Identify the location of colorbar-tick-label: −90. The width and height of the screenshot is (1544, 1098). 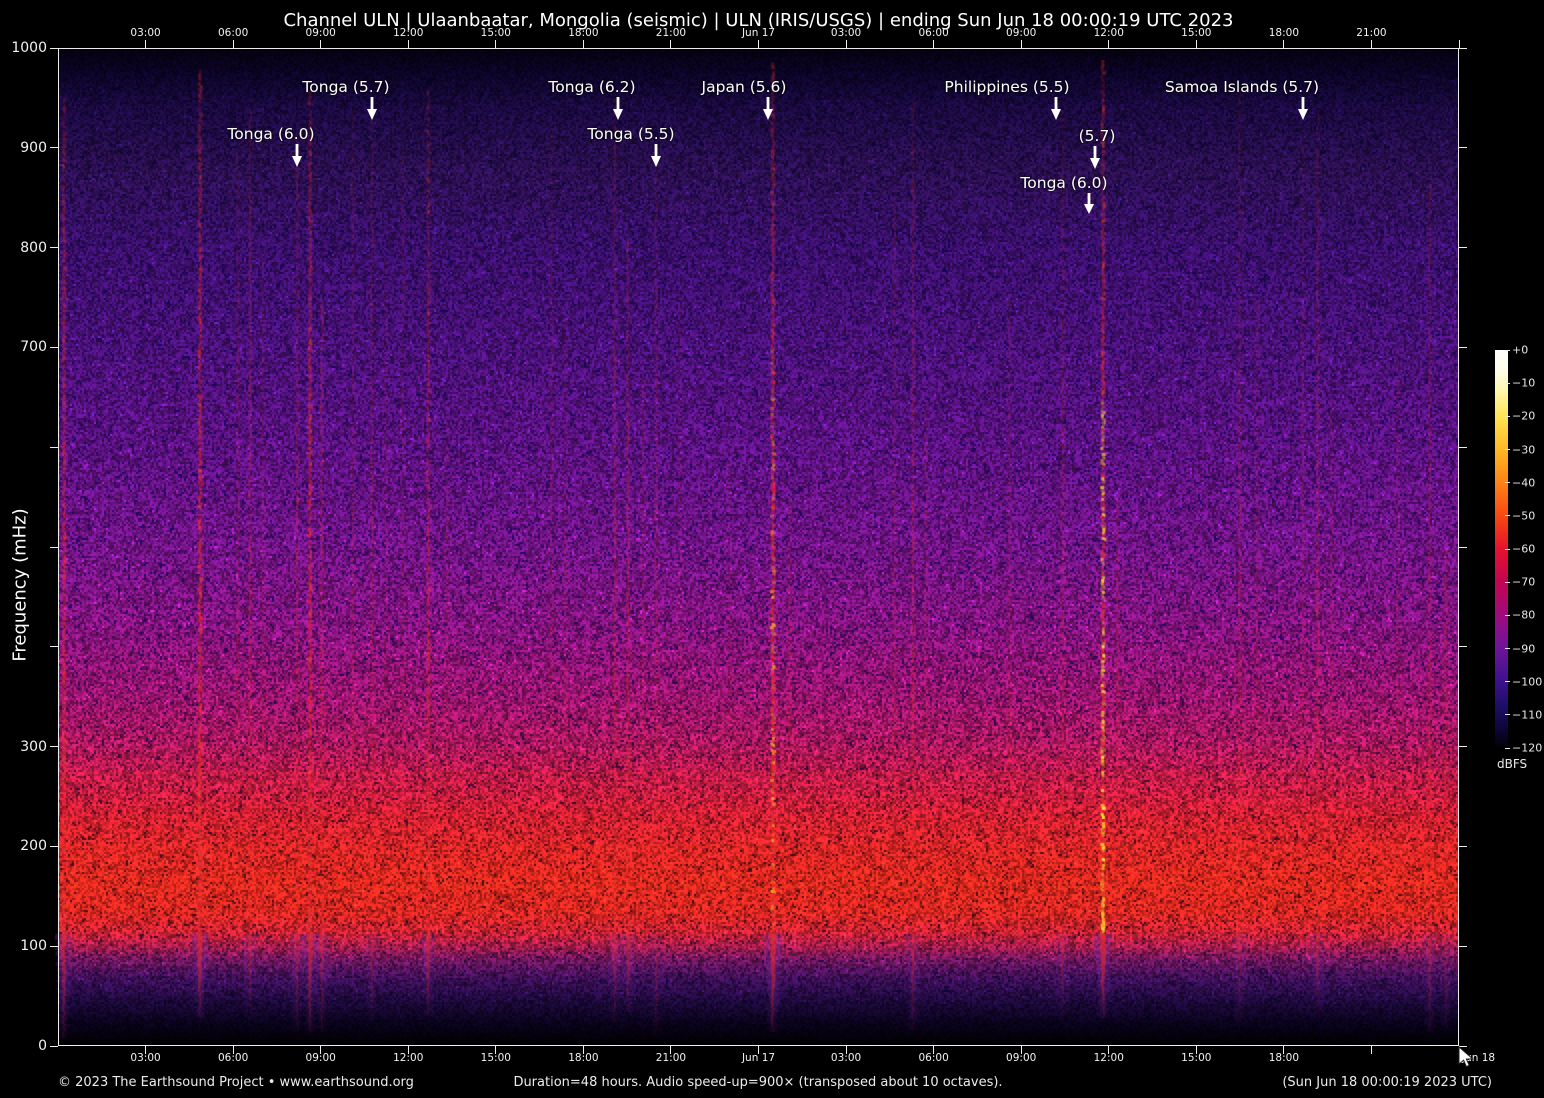
(1524, 648).